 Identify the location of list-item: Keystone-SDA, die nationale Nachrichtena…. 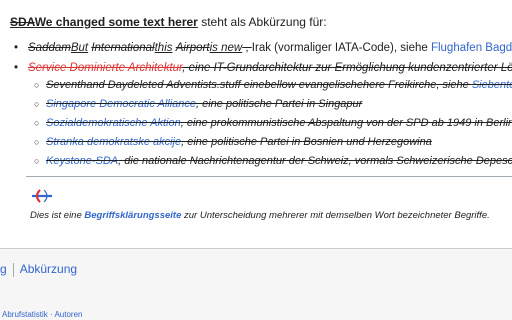
(273, 161).